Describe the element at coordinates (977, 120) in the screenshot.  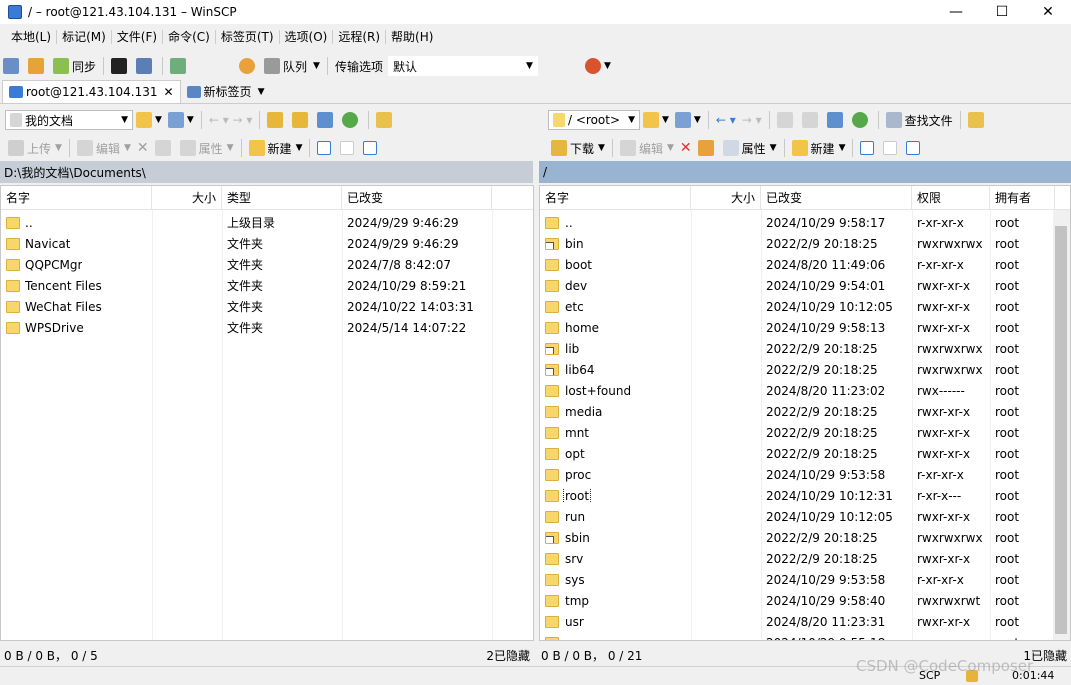
I see `remote-tree-button` at that location.